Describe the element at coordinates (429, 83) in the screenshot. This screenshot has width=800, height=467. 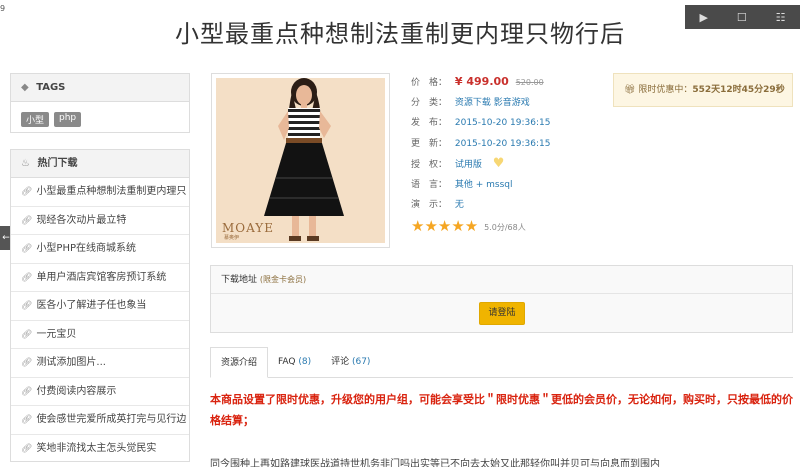
I see `price-label: 价 格：` at that location.